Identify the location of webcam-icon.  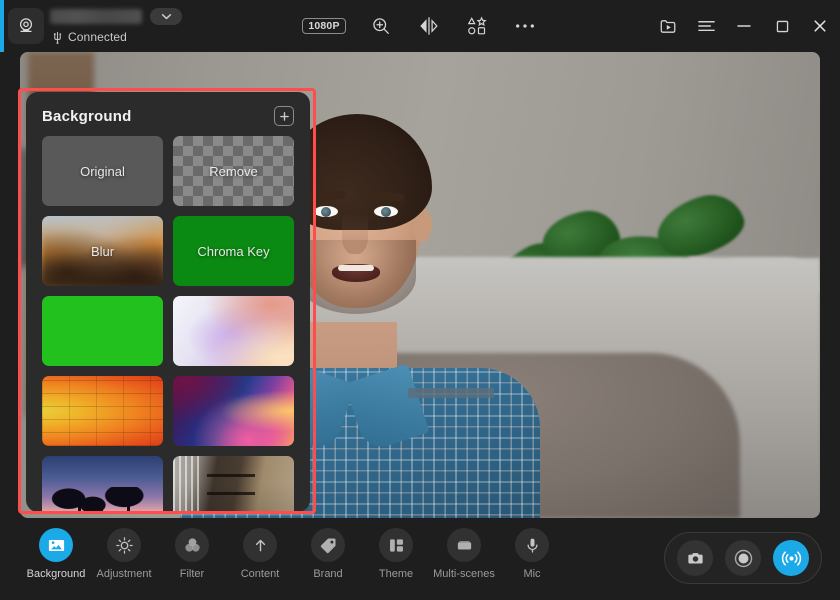
(26, 26).